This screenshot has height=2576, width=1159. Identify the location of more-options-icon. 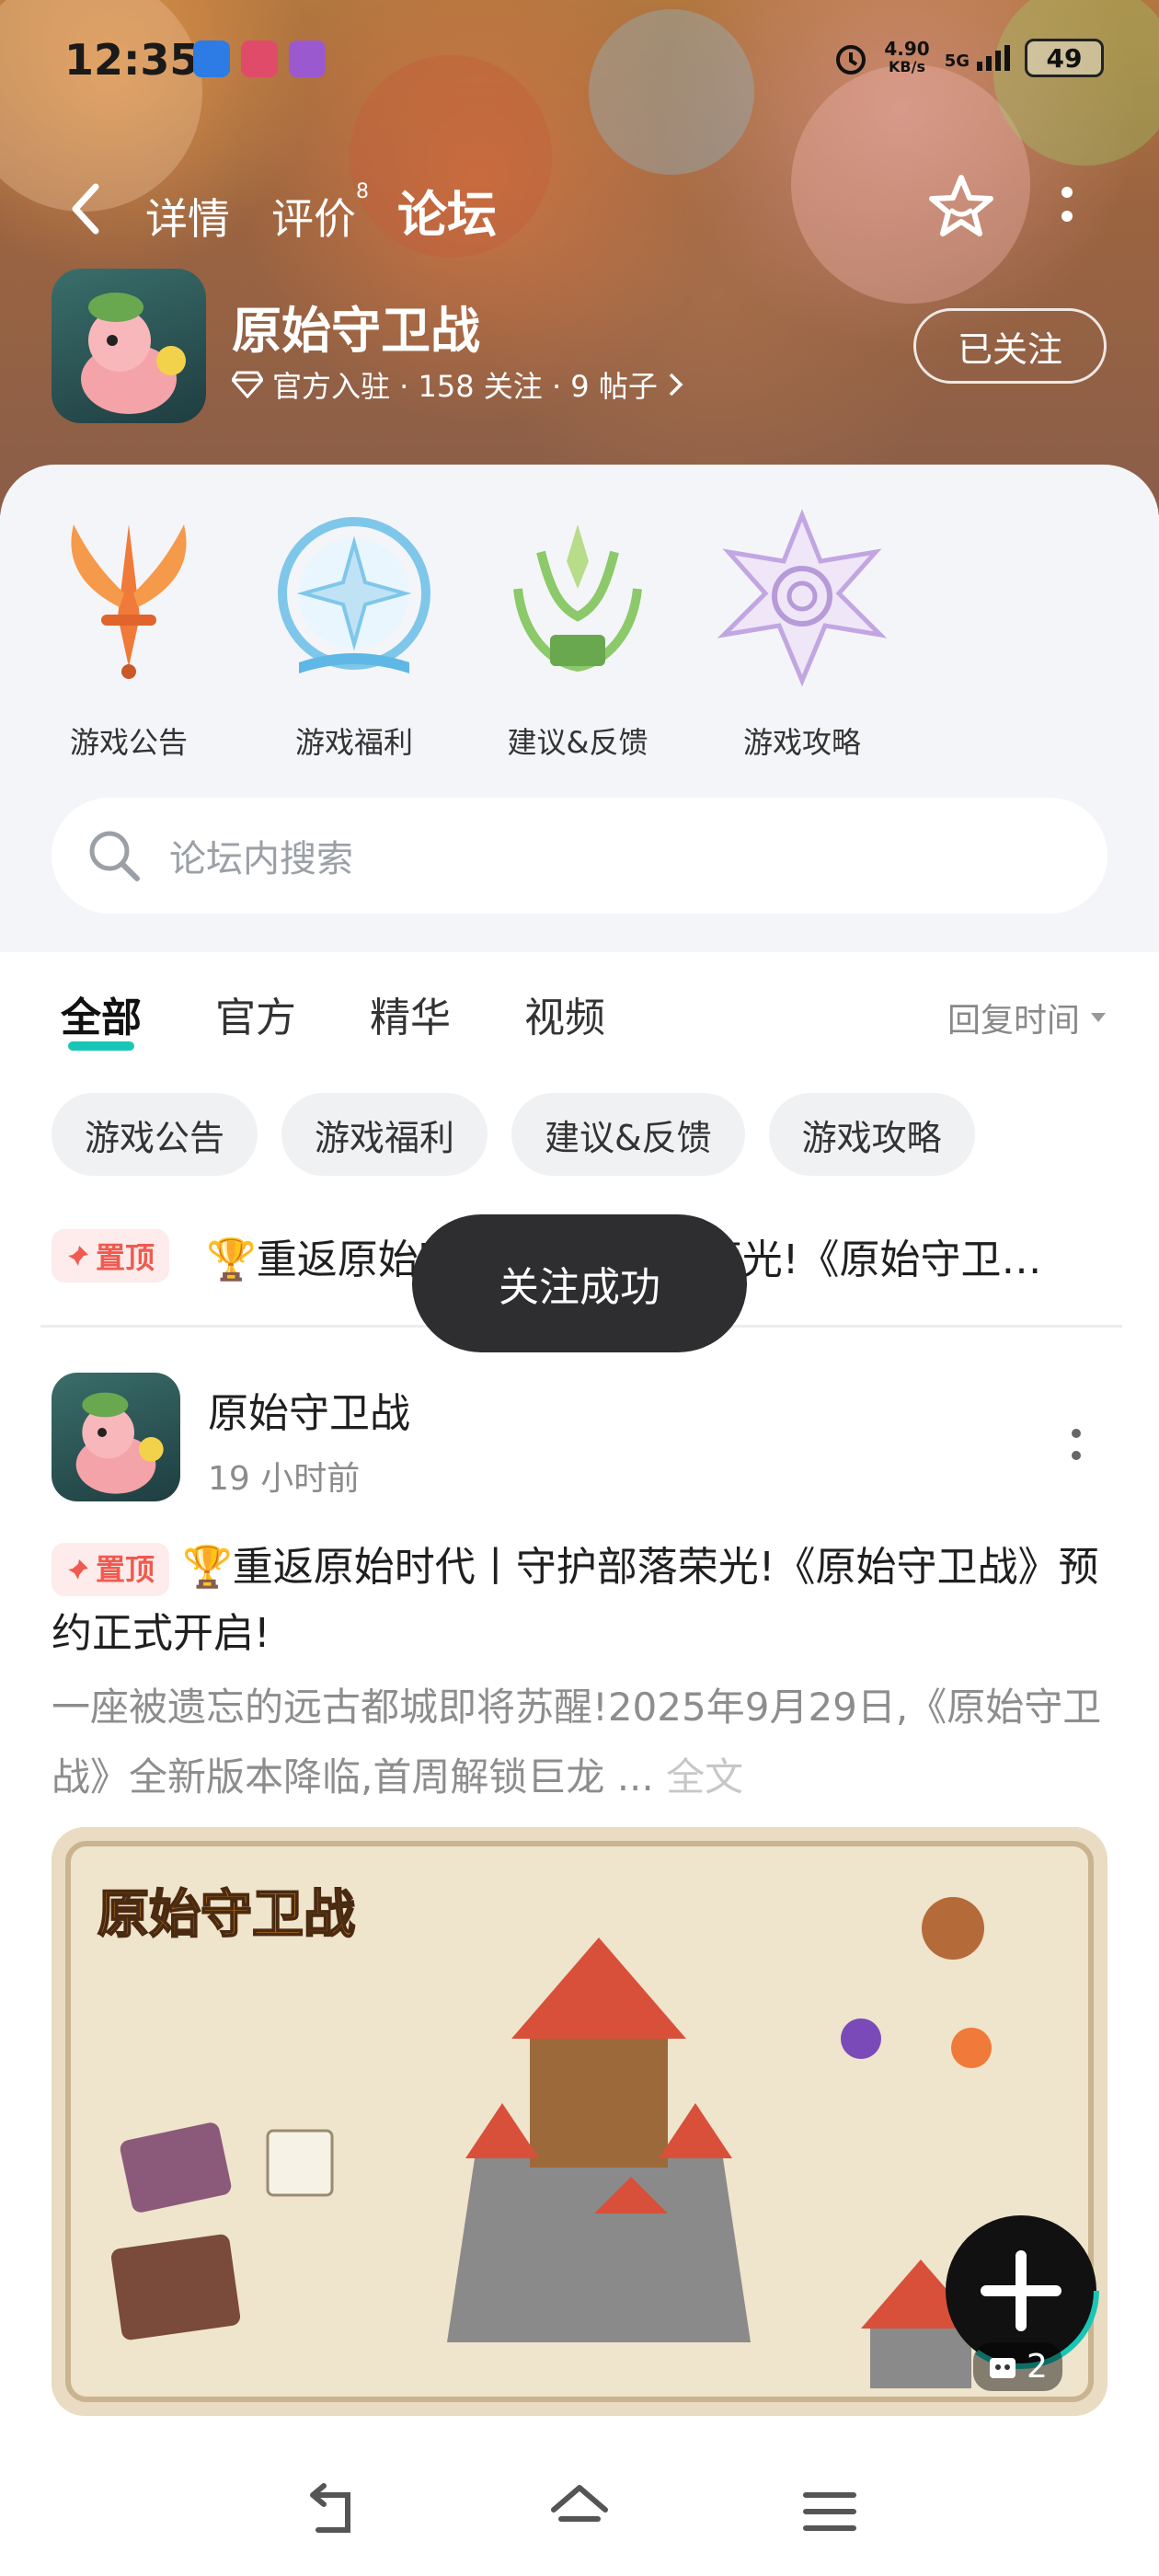
(1067, 207).